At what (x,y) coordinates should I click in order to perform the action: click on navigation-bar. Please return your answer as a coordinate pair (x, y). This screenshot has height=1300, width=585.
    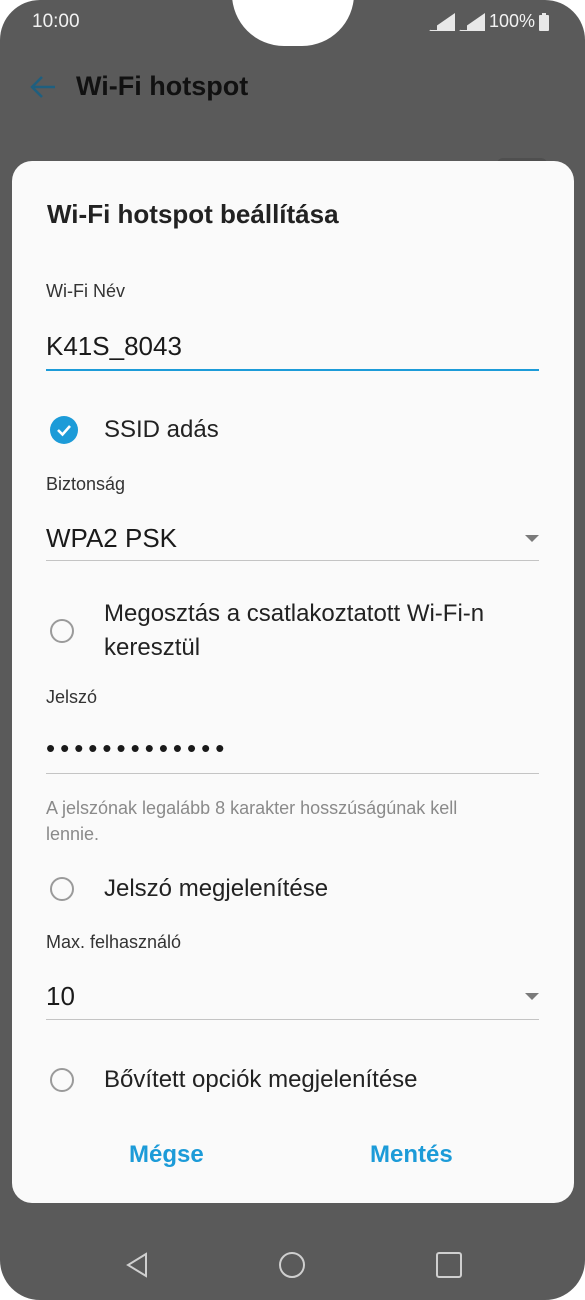
    Looking at the image, I should click on (292, 1265).